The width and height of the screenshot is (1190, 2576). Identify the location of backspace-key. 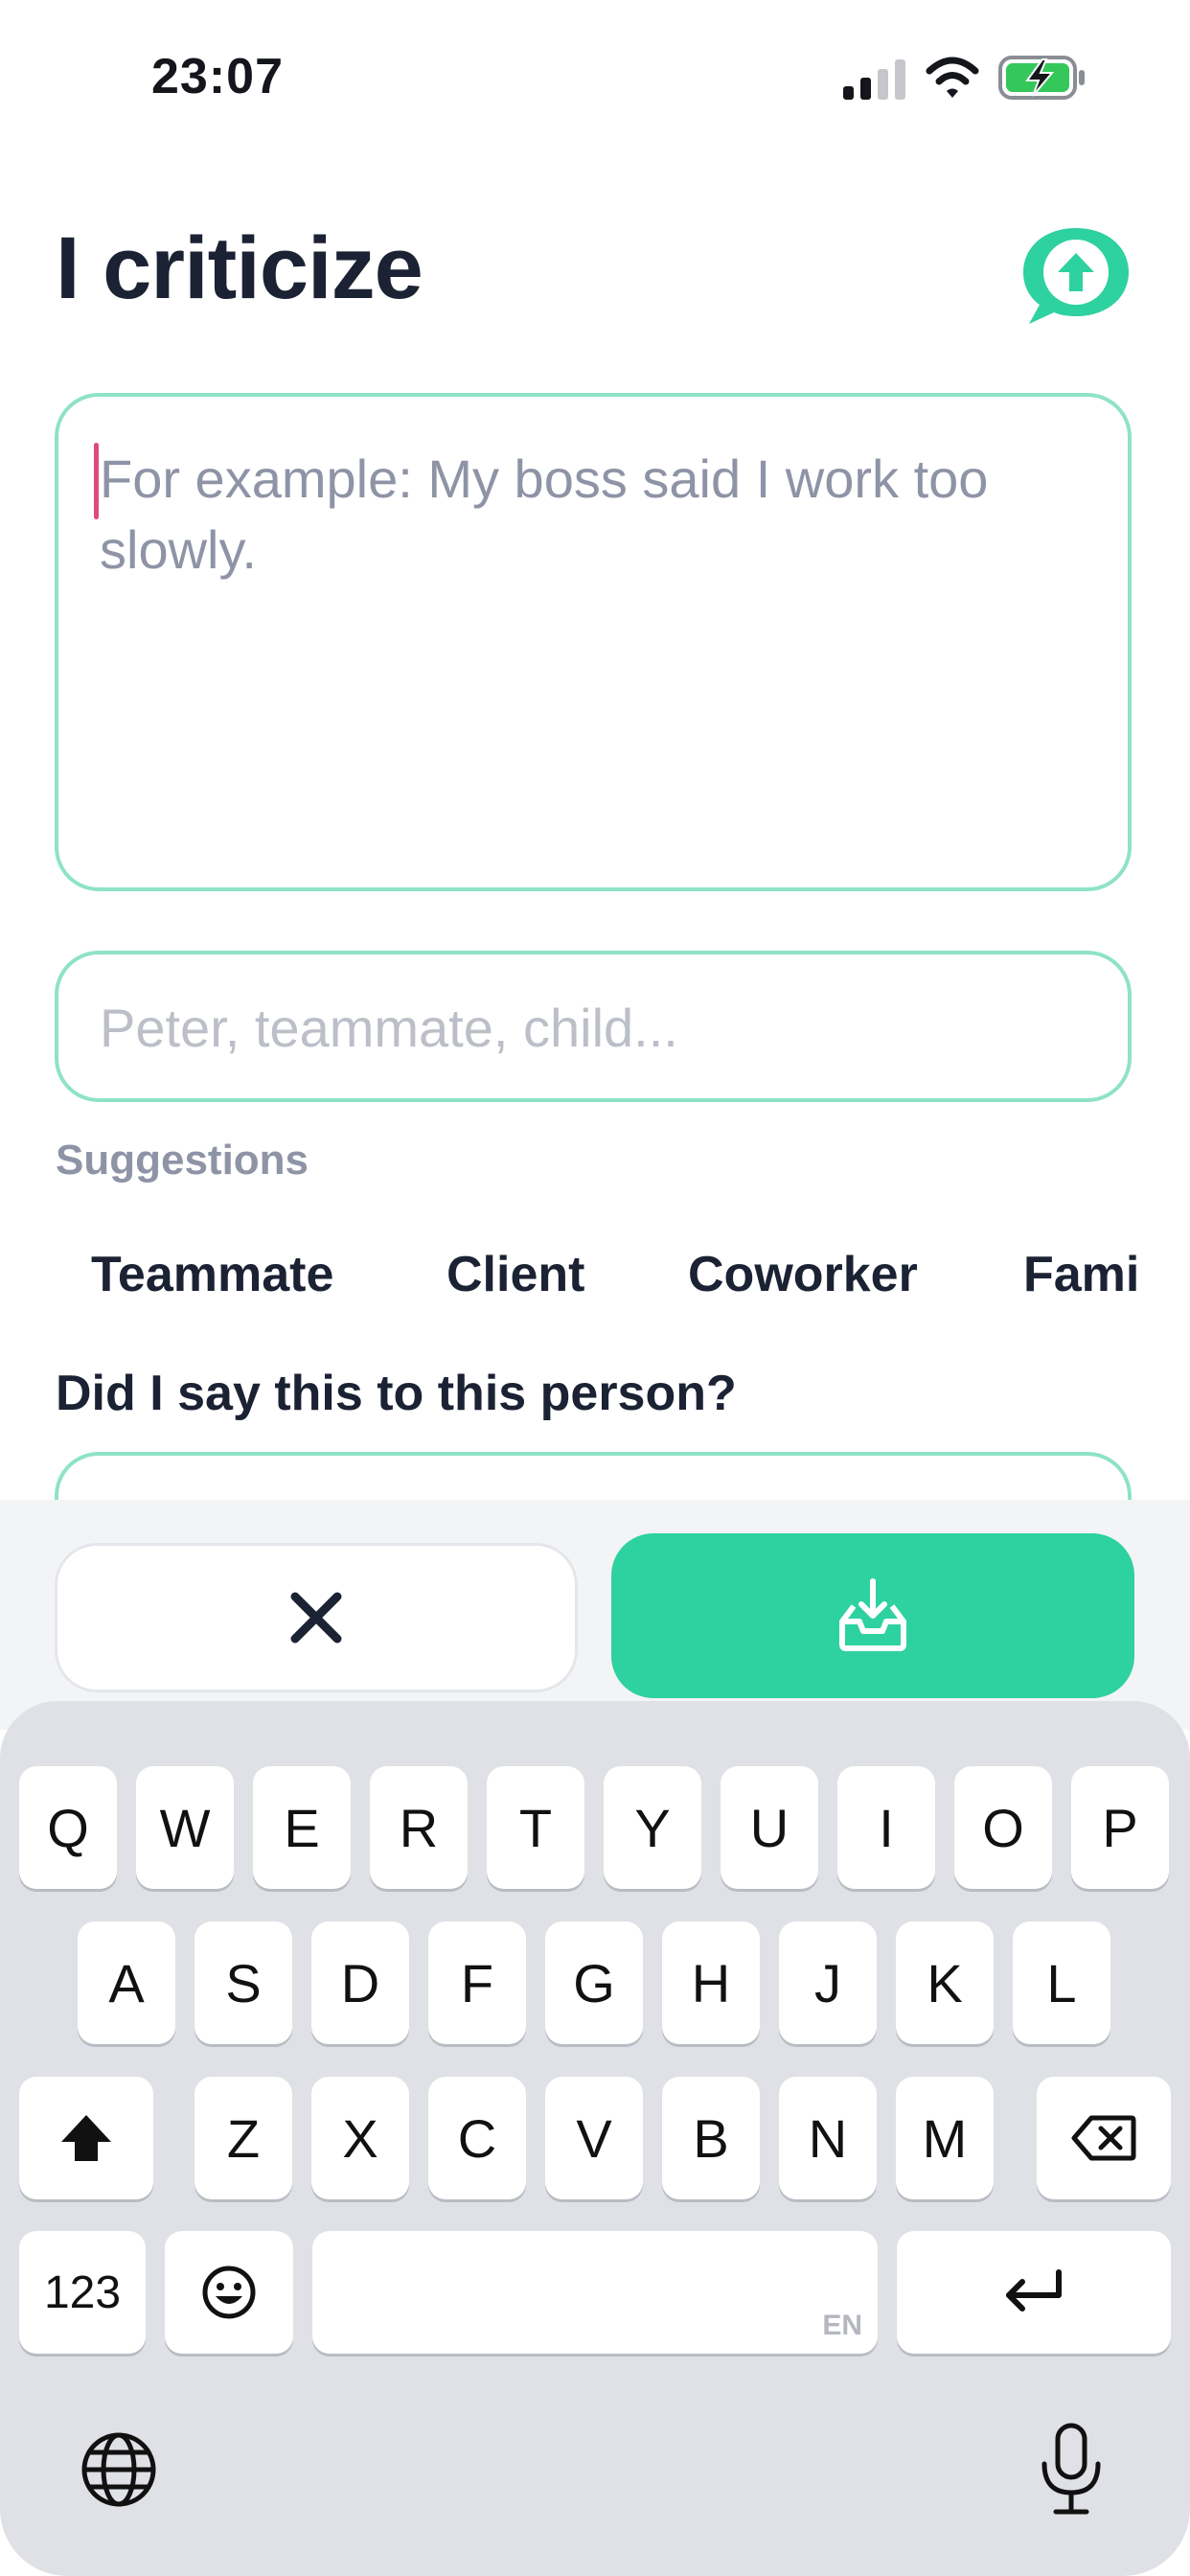
(1104, 2138).